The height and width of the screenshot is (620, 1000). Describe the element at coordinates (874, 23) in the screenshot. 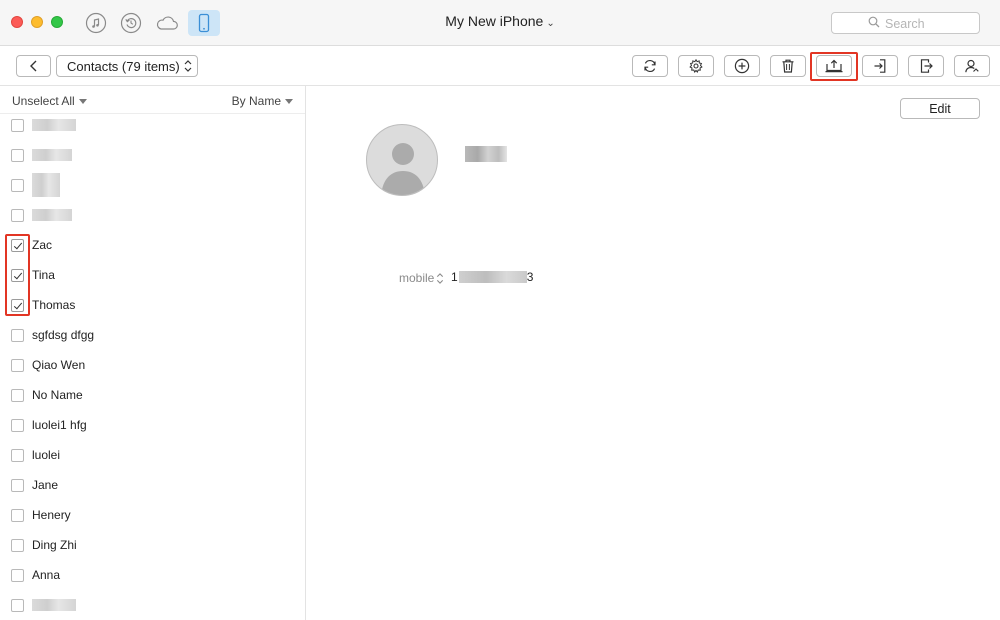

I see `search-icon` at that location.